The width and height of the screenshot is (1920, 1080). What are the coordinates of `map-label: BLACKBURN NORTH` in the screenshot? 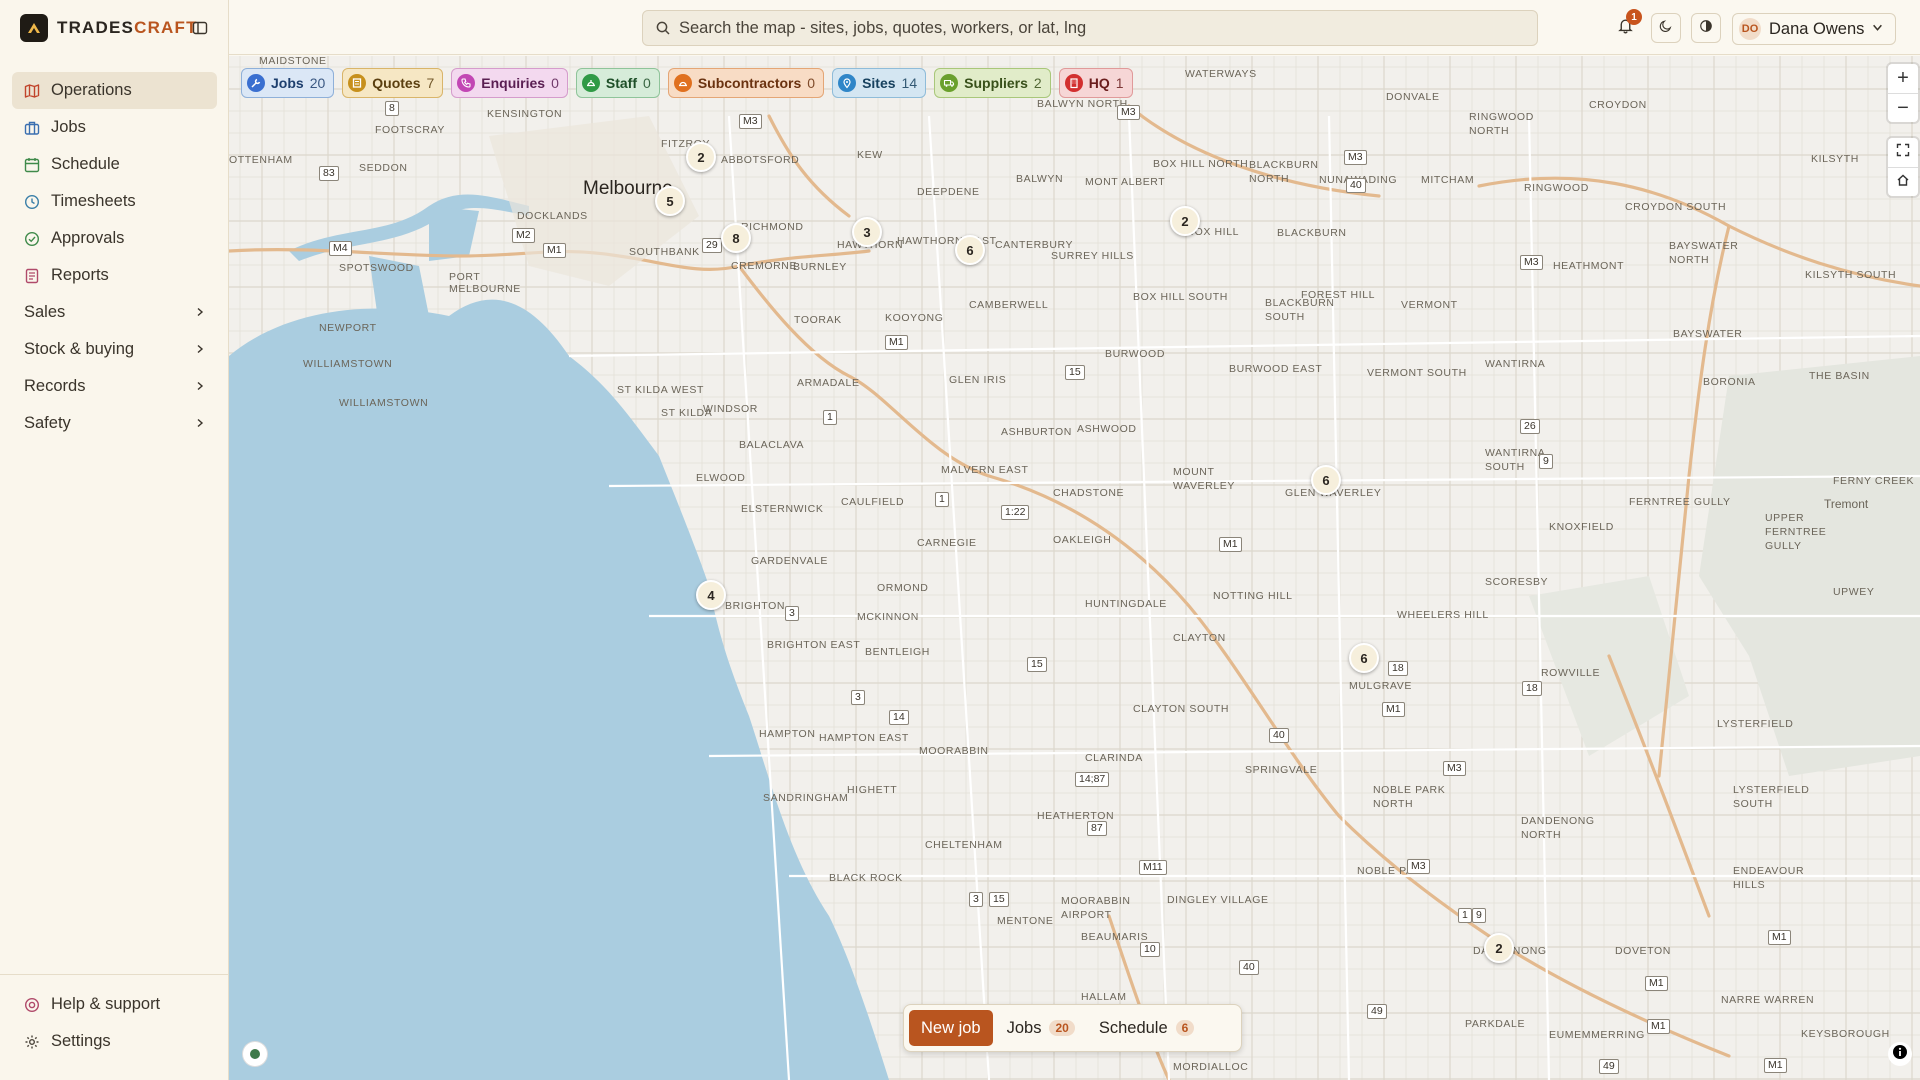 It's located at (1284, 172).